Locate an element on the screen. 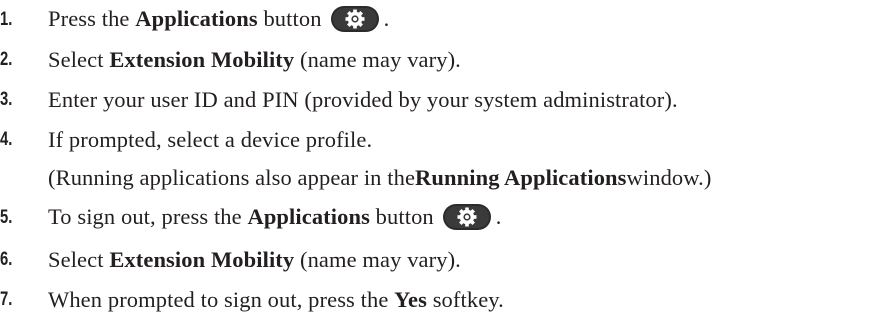 The height and width of the screenshot is (323, 882). step-text: If prompted, select a device profile. is located at coordinates (210, 139).